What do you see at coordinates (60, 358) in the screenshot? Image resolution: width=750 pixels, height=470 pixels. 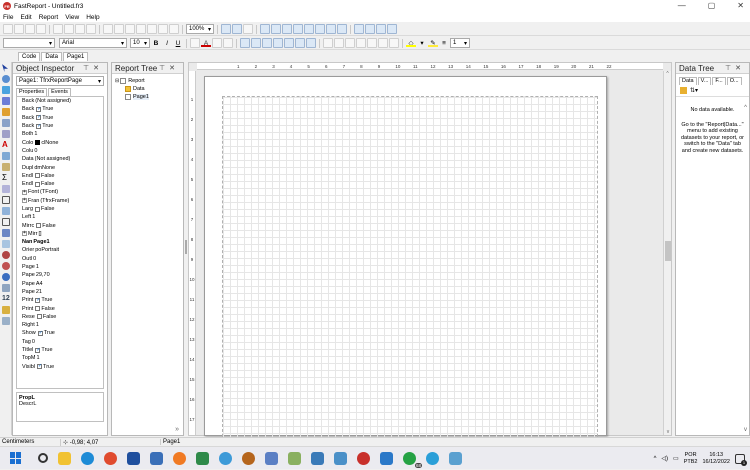 I see `property-row: TopM 1` at bounding box center [60, 358].